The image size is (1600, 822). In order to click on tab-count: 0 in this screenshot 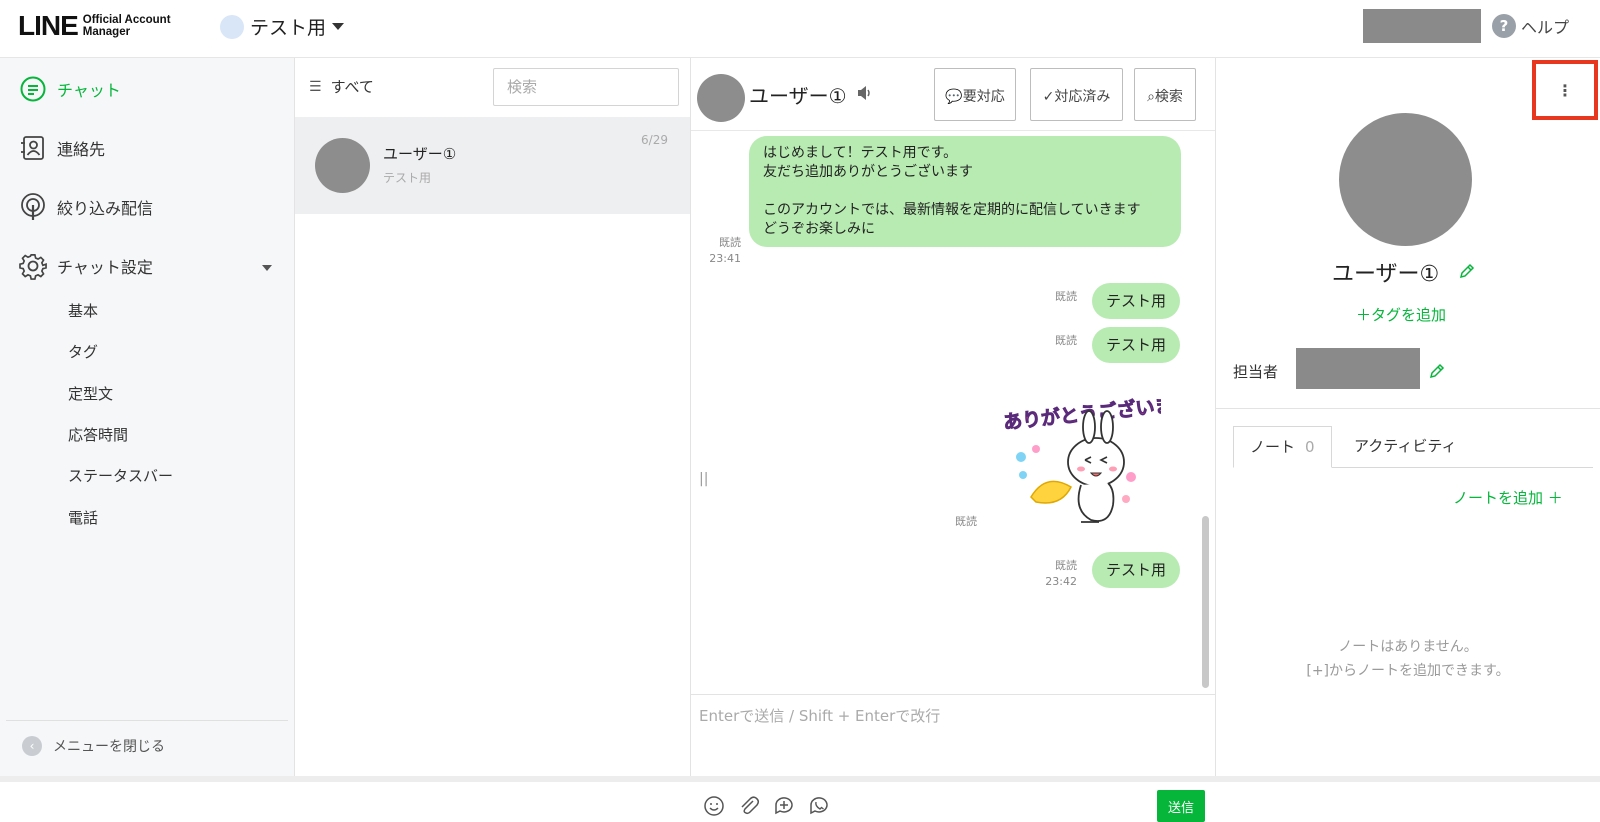, I will do `click(1310, 447)`.